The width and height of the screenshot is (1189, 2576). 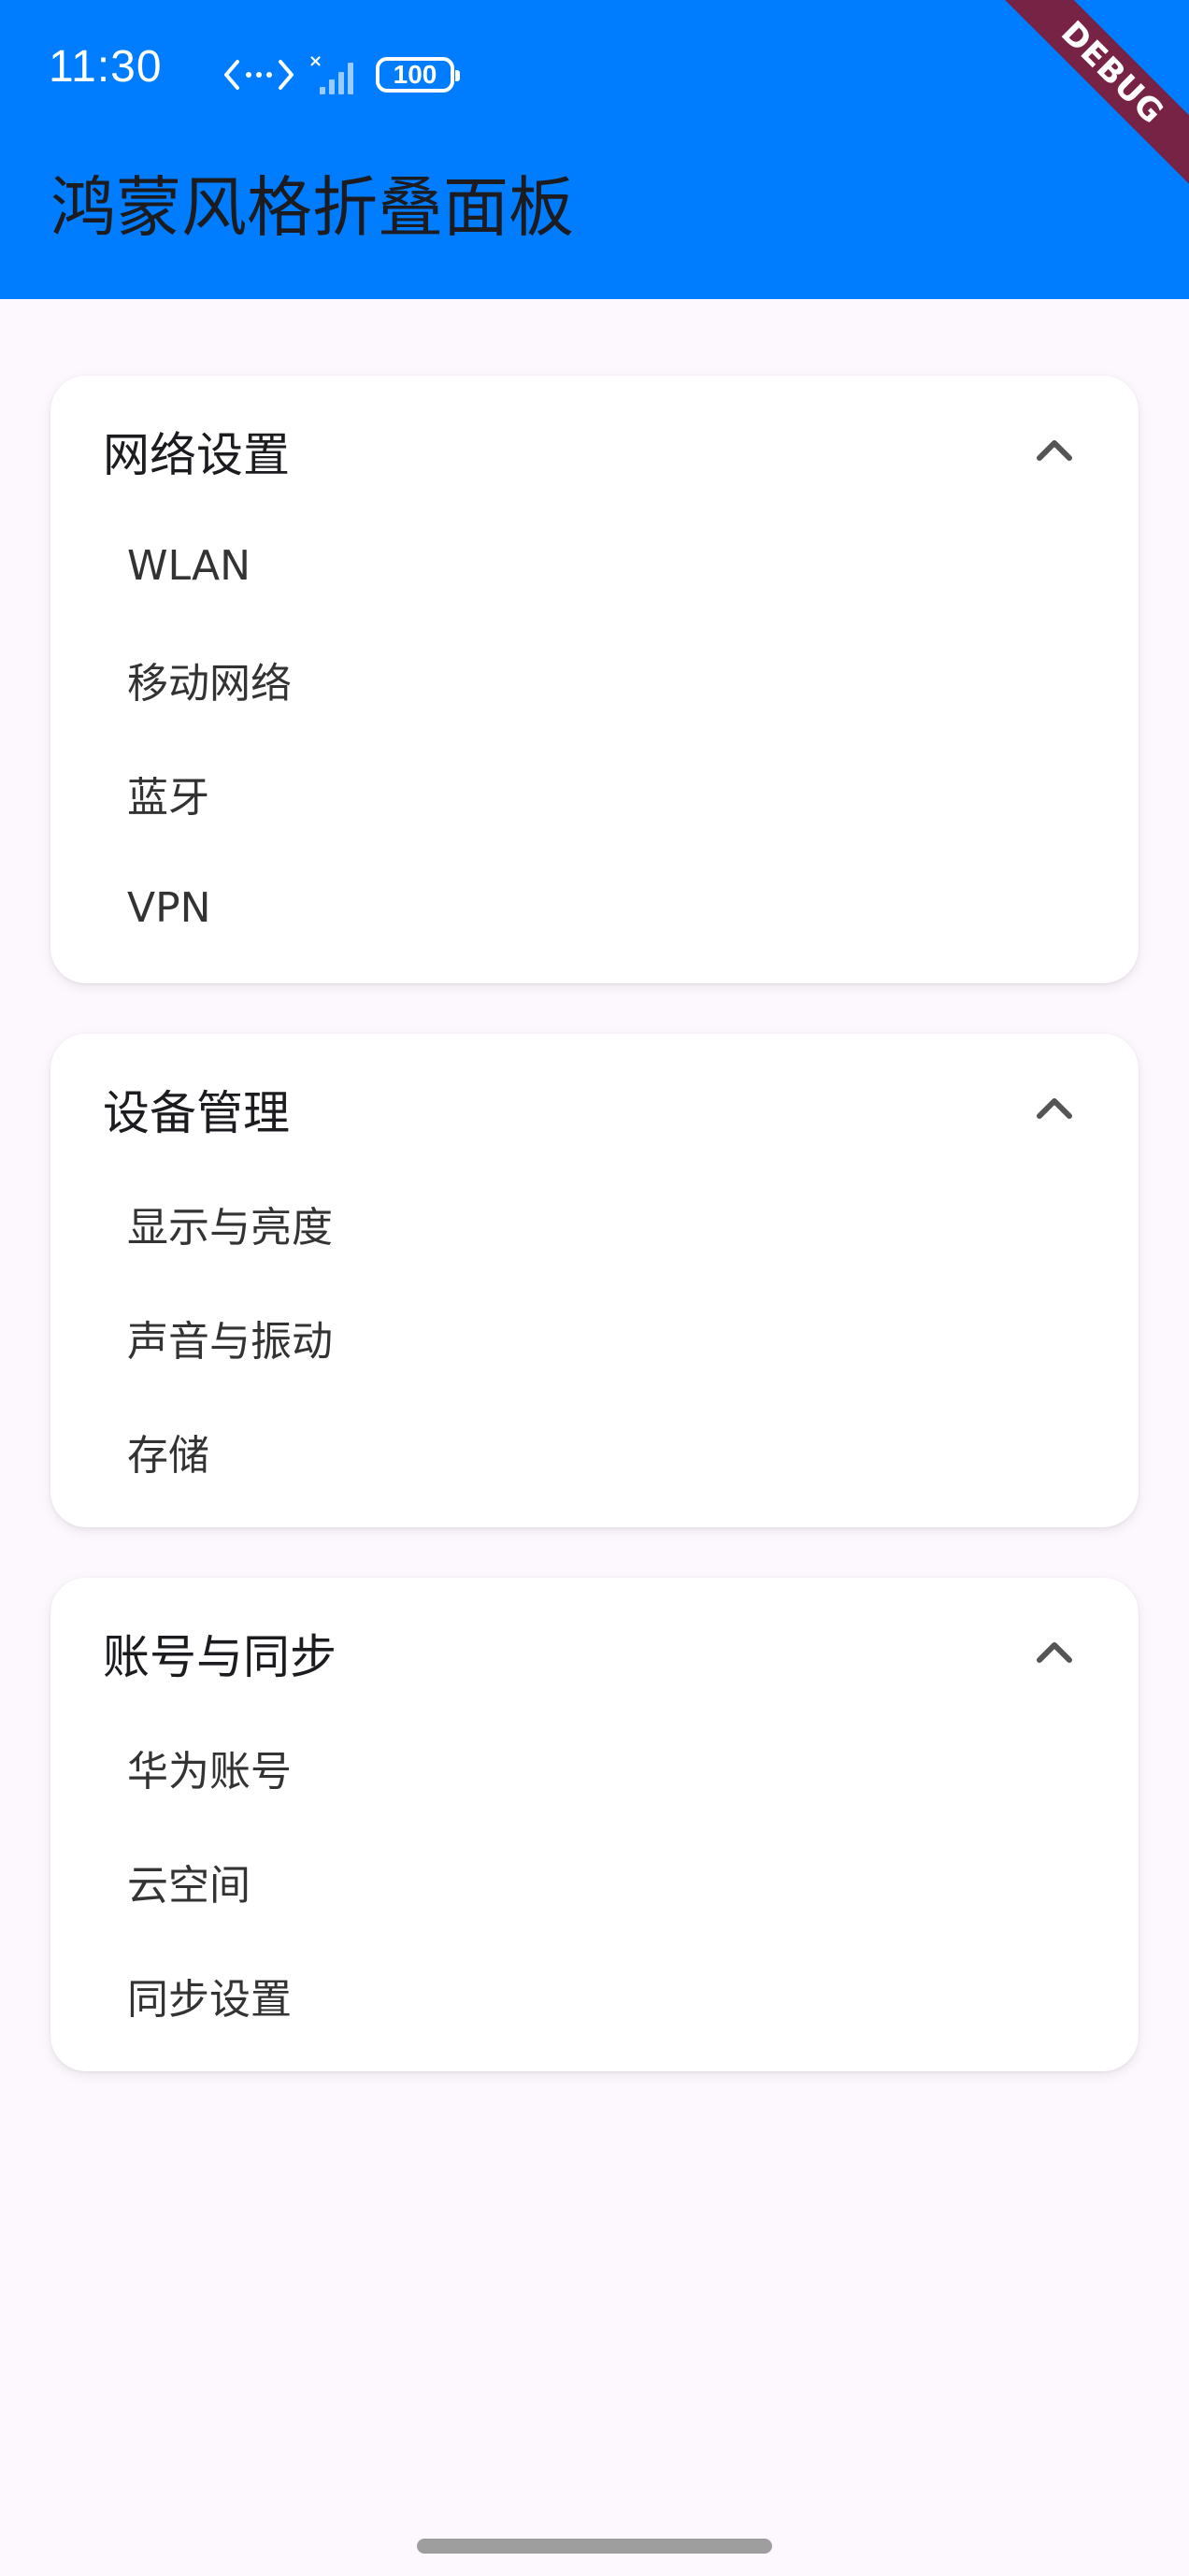 I want to click on panel-header: 网络设置, so click(x=594, y=451).